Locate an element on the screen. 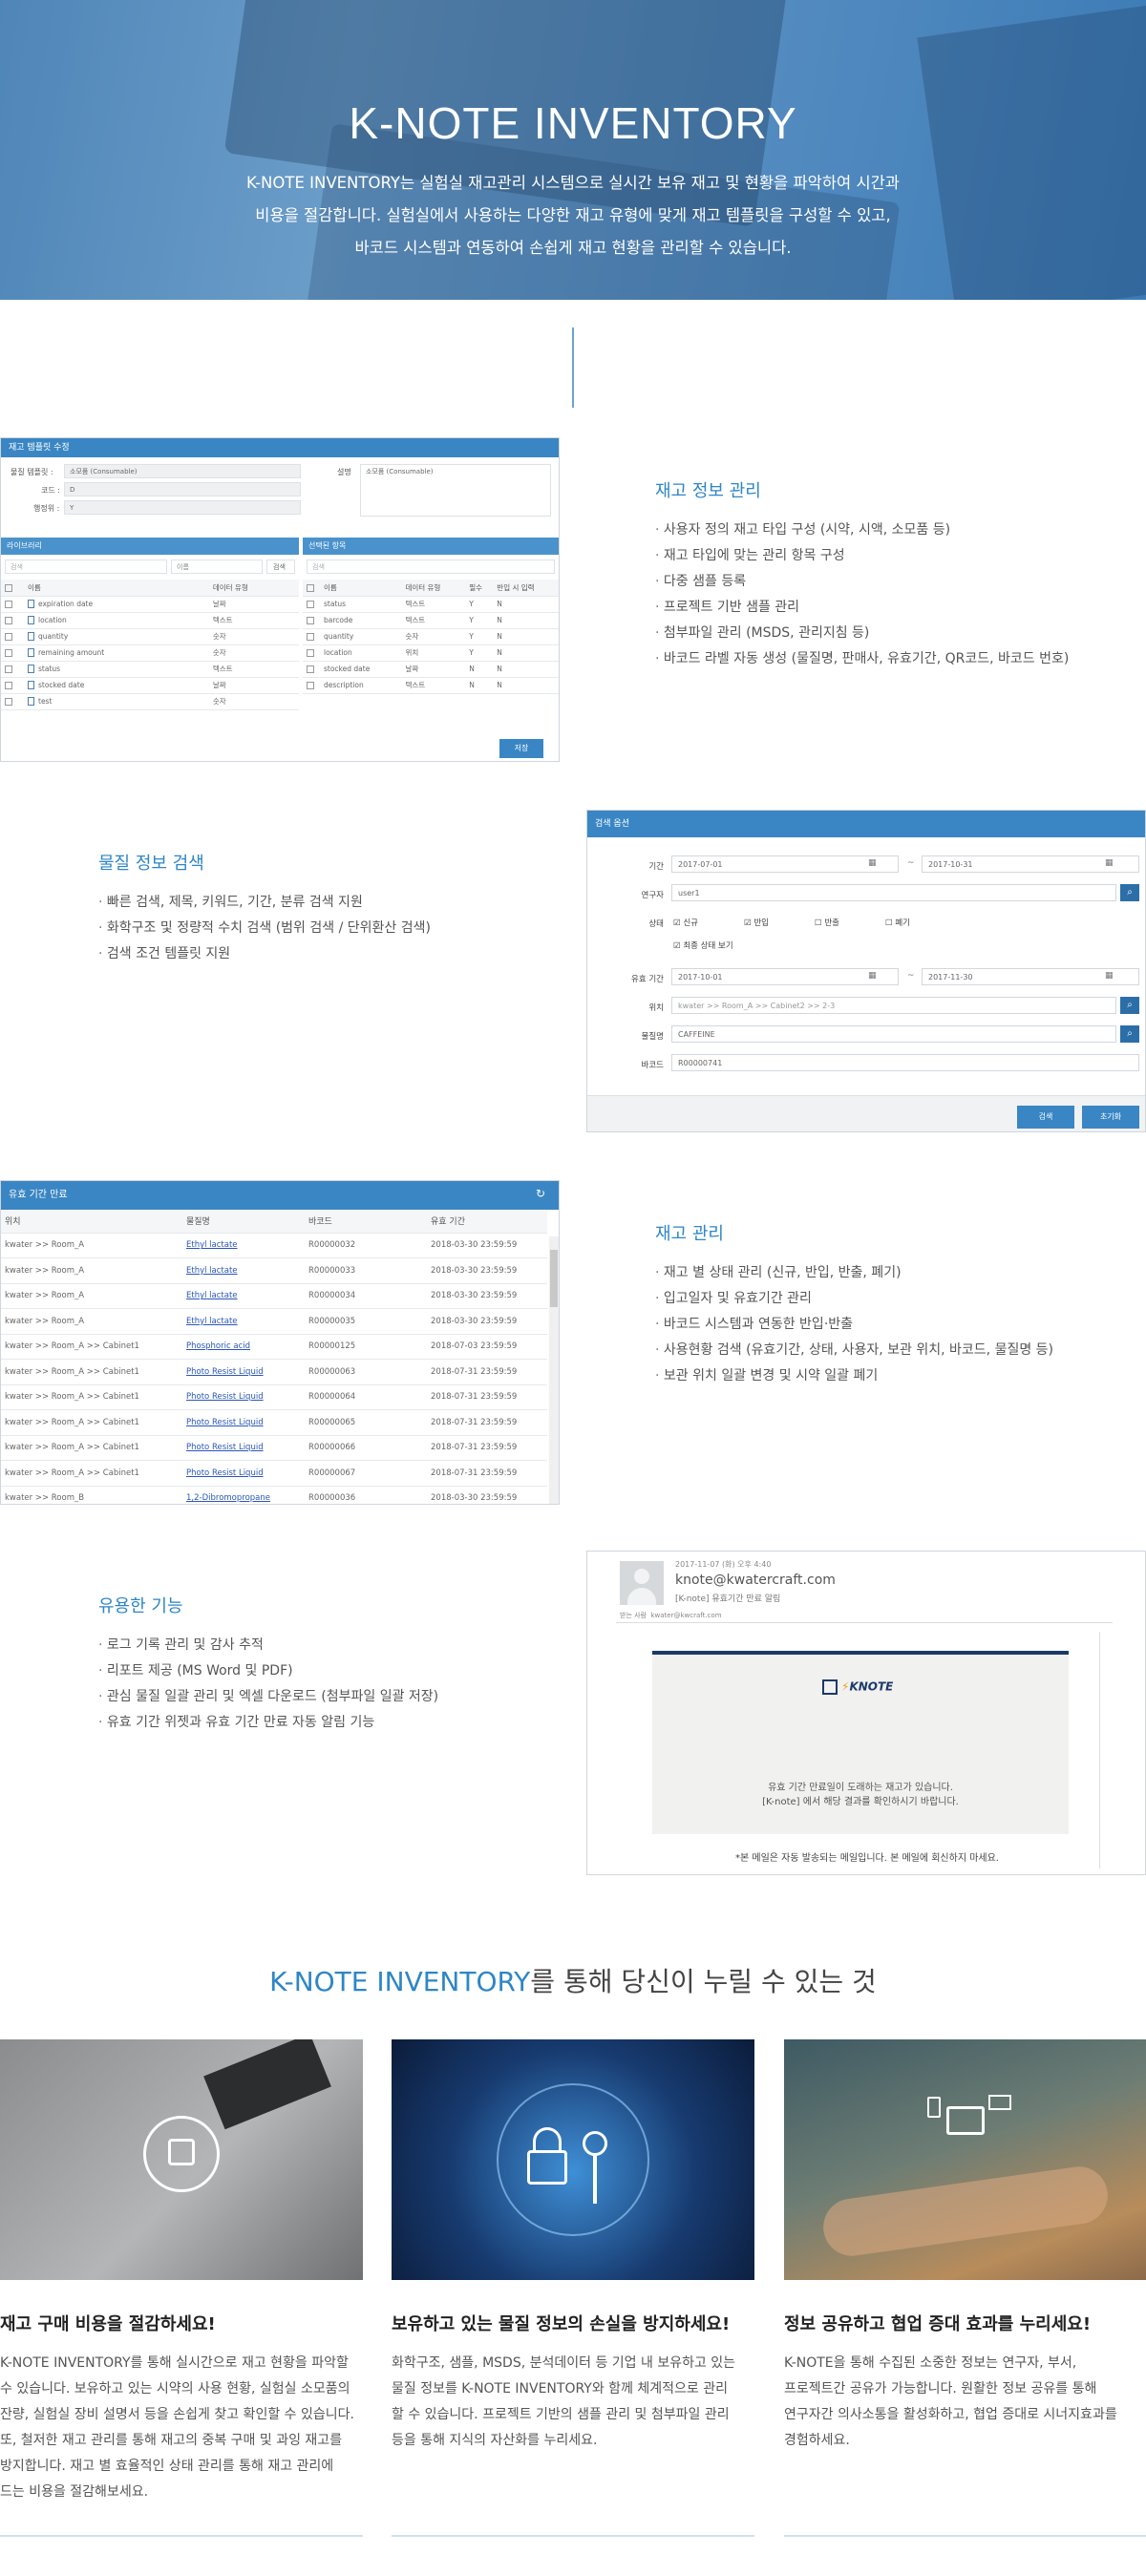 The image size is (1146, 2576). expiry-from-input: 2017-10-01 is located at coordinates (785, 976).